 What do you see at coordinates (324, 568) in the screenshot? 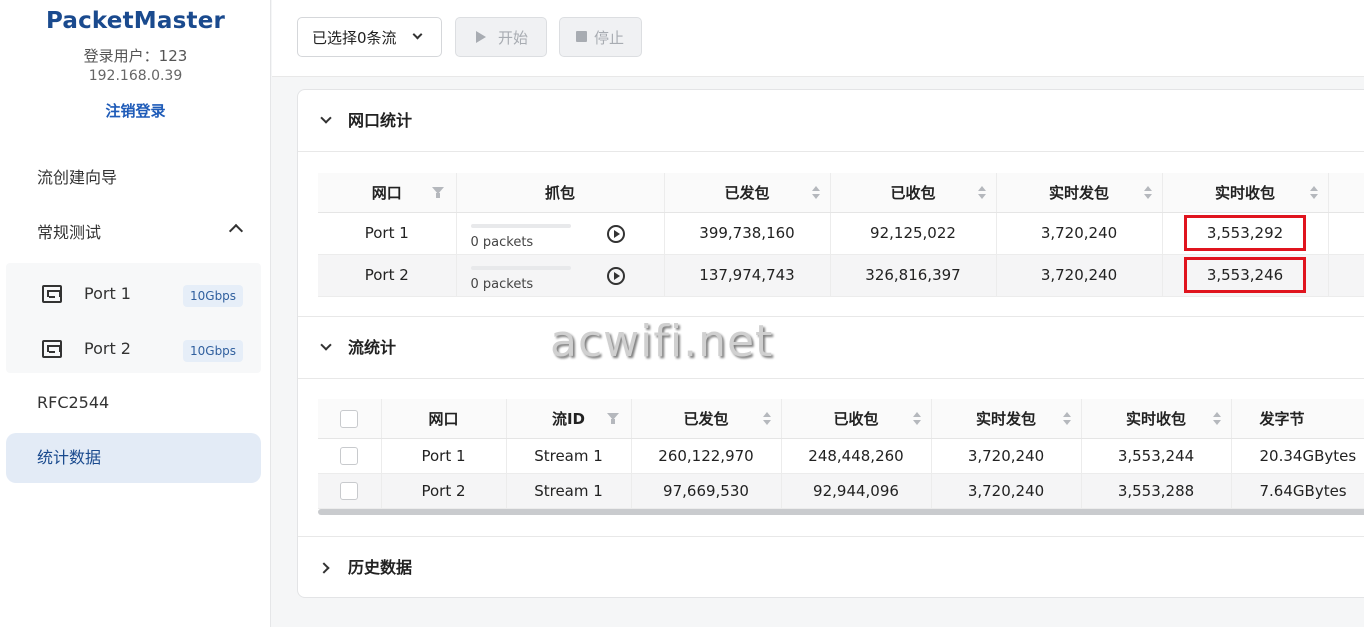
I see `chevron-right-icon` at bounding box center [324, 568].